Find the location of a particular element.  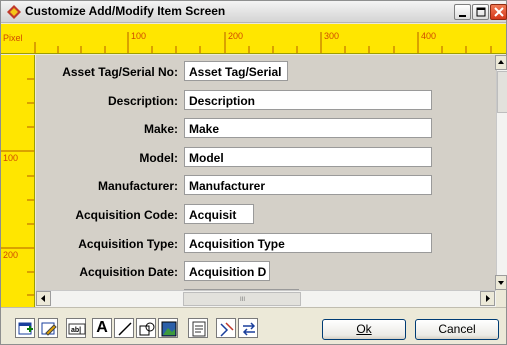

vertical-ruler: 100 200 is located at coordinates (18, 181).